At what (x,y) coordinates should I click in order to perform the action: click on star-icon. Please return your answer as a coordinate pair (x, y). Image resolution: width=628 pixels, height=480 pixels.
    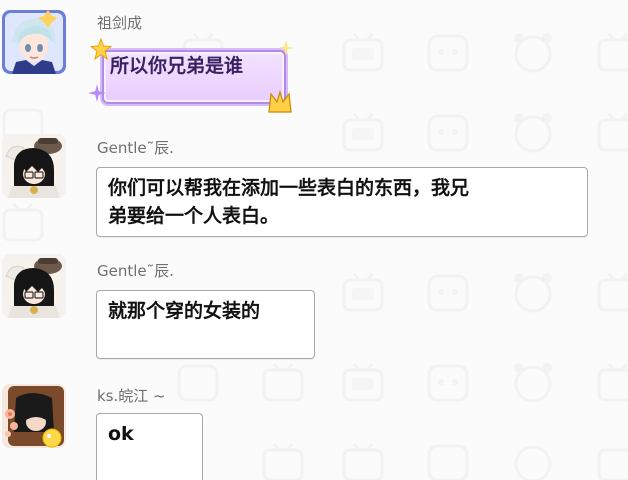
    Looking at the image, I should click on (101, 49).